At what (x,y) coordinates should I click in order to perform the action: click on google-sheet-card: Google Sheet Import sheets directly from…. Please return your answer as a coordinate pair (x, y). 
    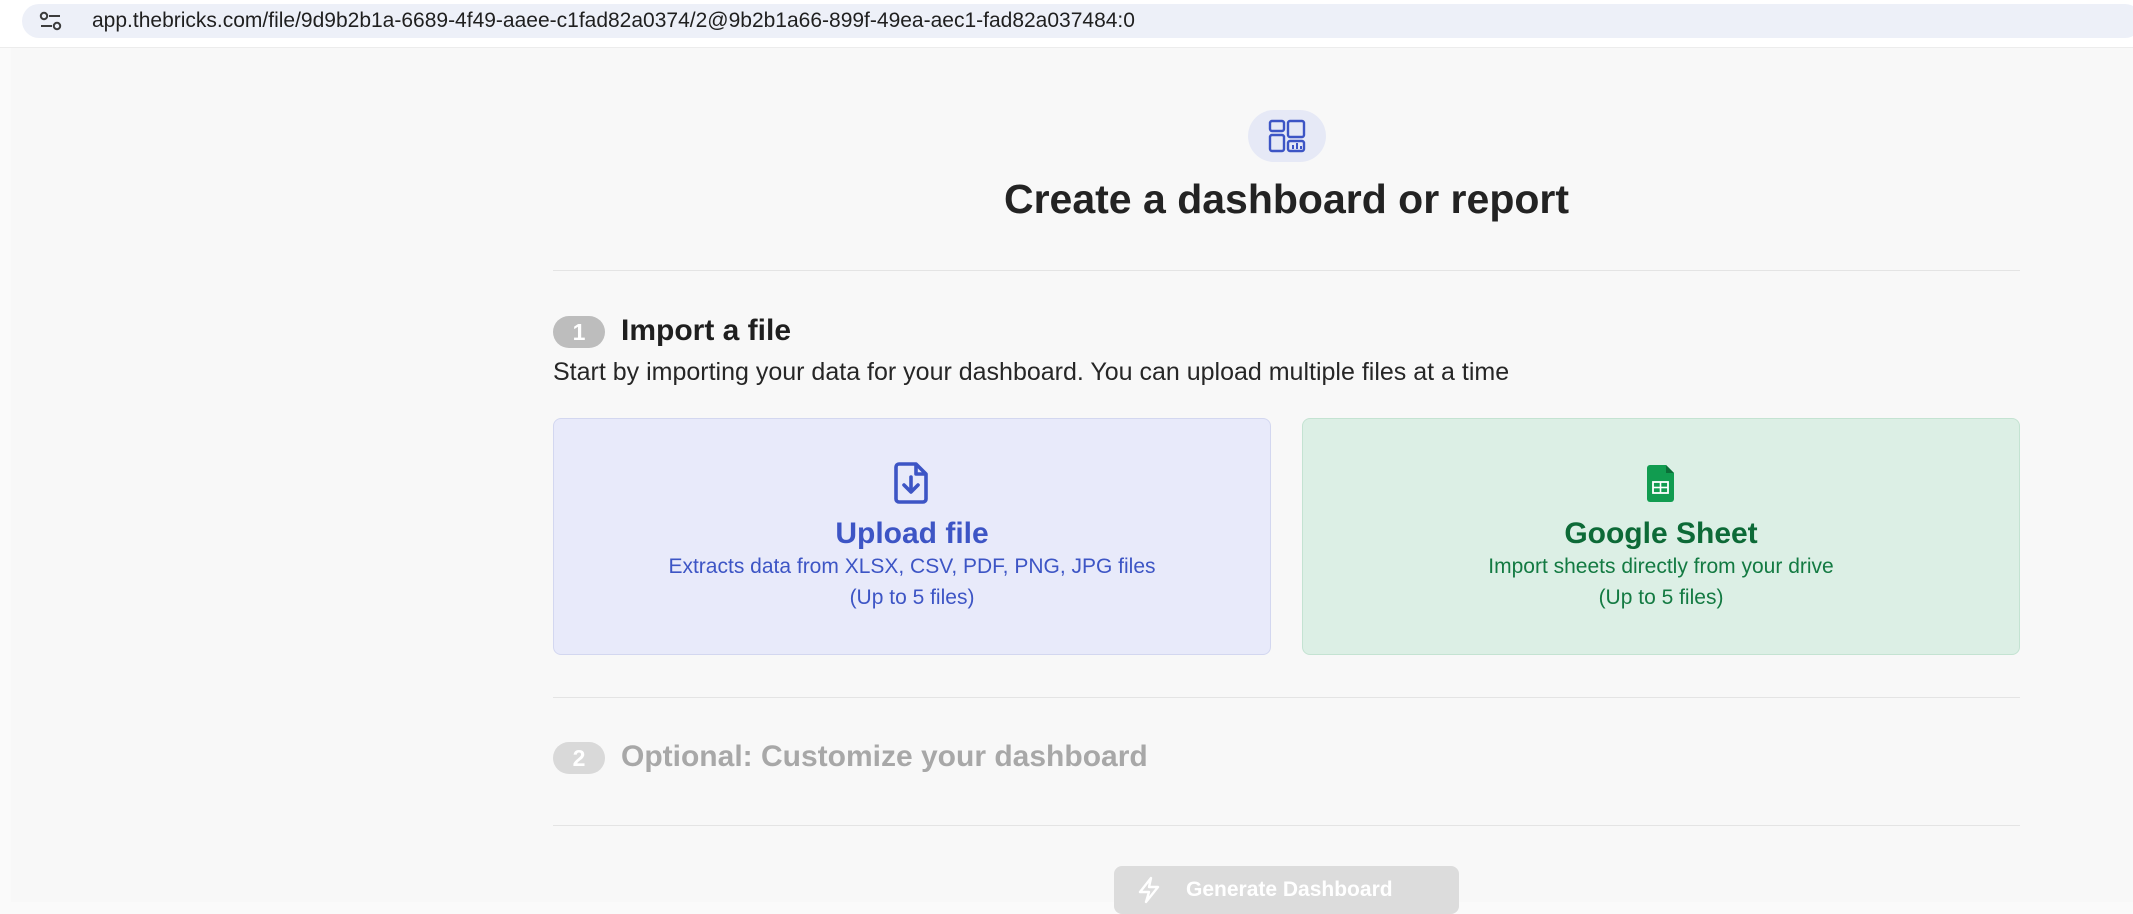
    Looking at the image, I should click on (1661, 536).